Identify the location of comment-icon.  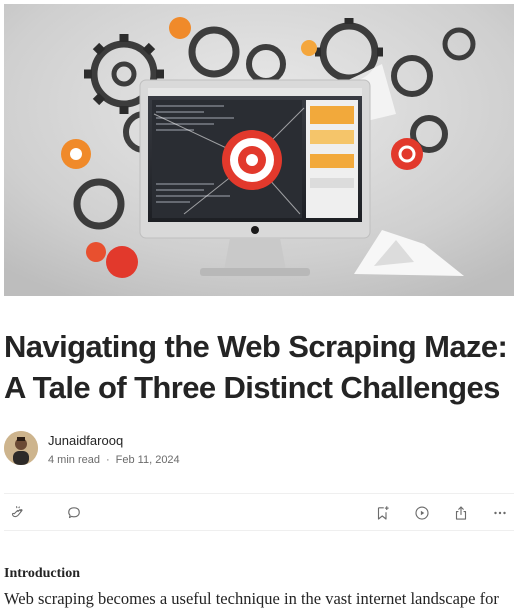
(74, 513).